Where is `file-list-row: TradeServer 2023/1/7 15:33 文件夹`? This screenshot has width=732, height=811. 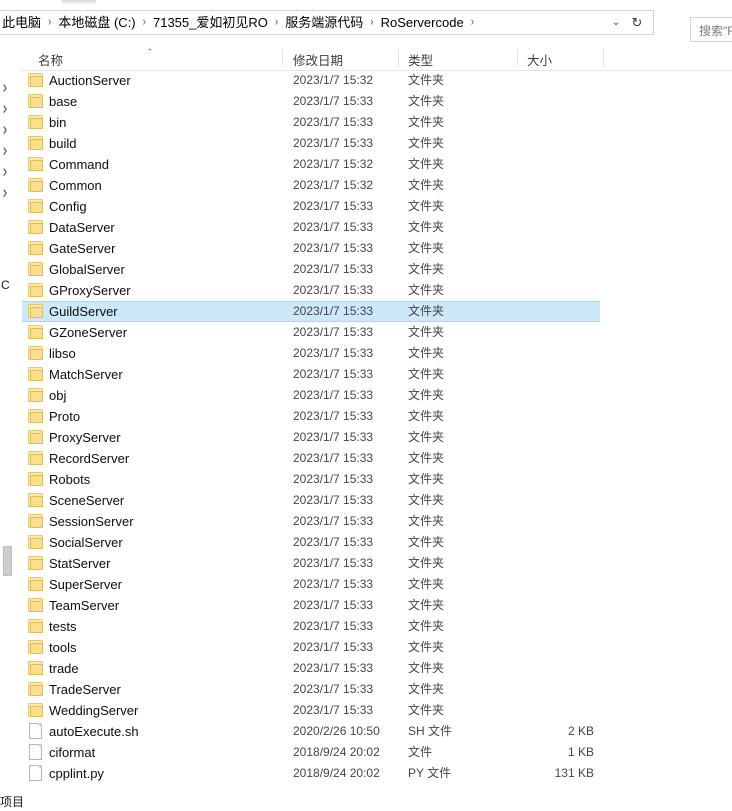 file-list-row: TradeServer 2023/1/7 15:33 文件夹 is located at coordinates (366, 689).